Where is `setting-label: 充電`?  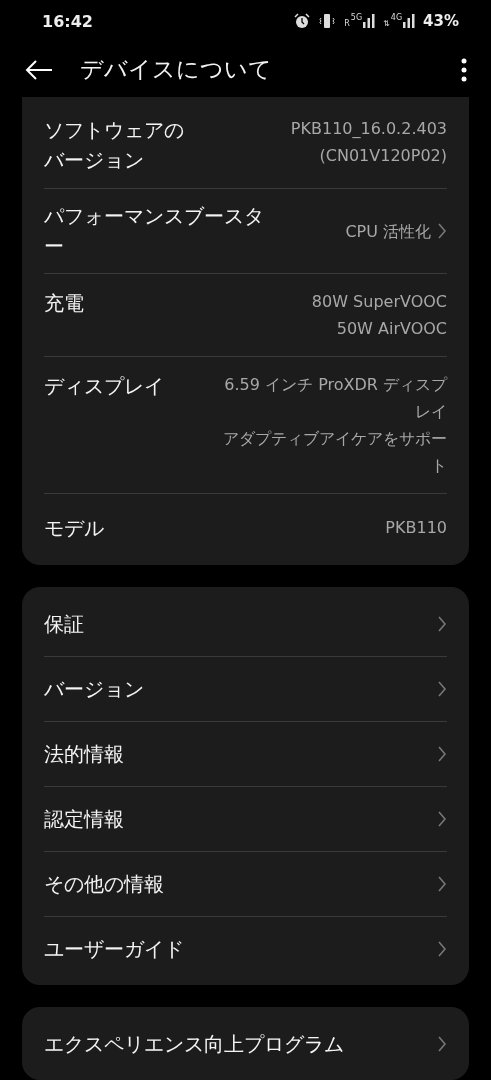
setting-label: 充電 is located at coordinates (64, 303).